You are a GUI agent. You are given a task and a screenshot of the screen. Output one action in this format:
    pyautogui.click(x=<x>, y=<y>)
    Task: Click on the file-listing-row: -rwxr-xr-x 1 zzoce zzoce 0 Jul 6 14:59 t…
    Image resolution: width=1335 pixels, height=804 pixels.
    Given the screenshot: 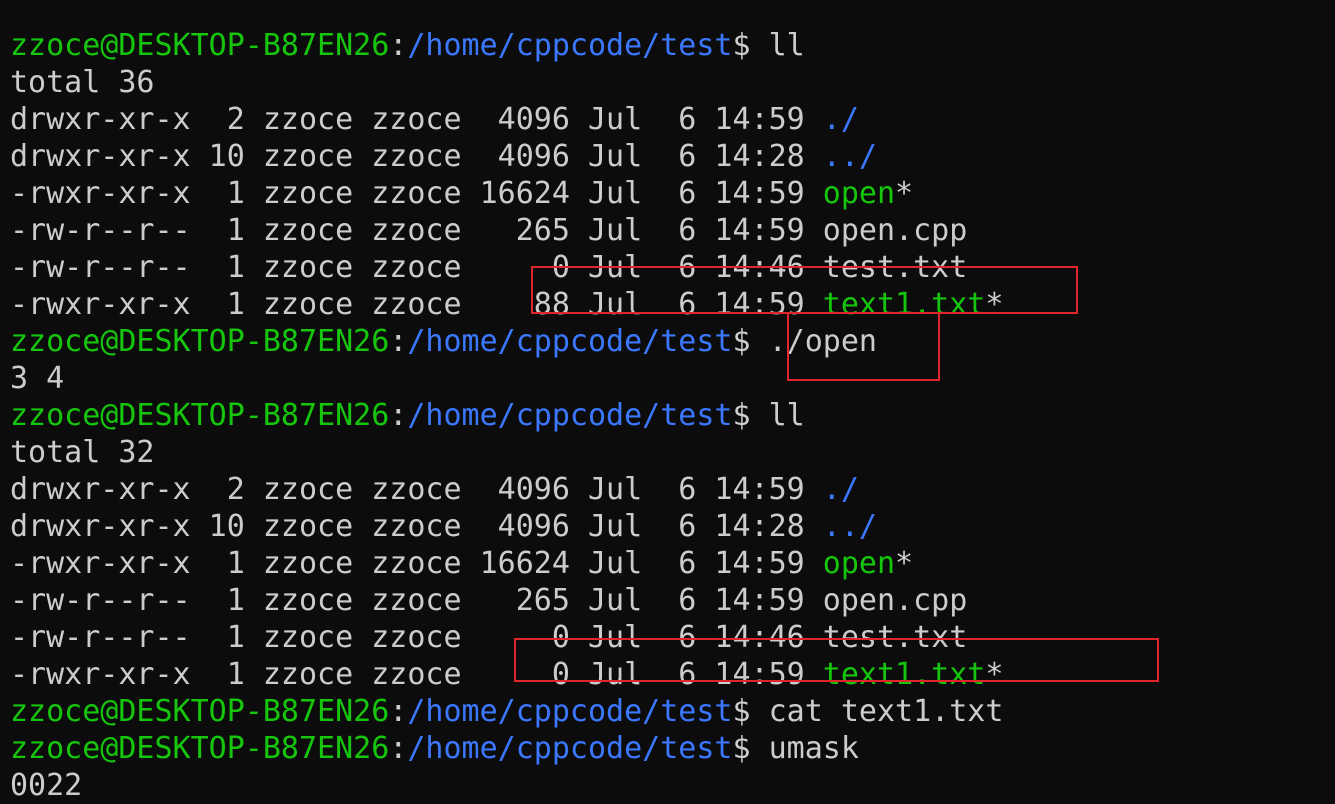 What is the action you would take?
    pyautogui.click(x=670, y=674)
    